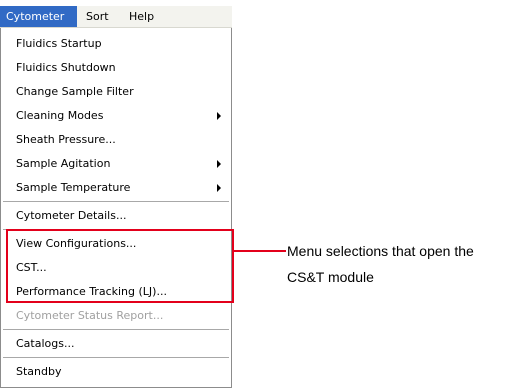 The image size is (532, 388). Describe the element at coordinates (330, 277) in the screenshot. I see `callout-line-2: CS&T module` at that location.